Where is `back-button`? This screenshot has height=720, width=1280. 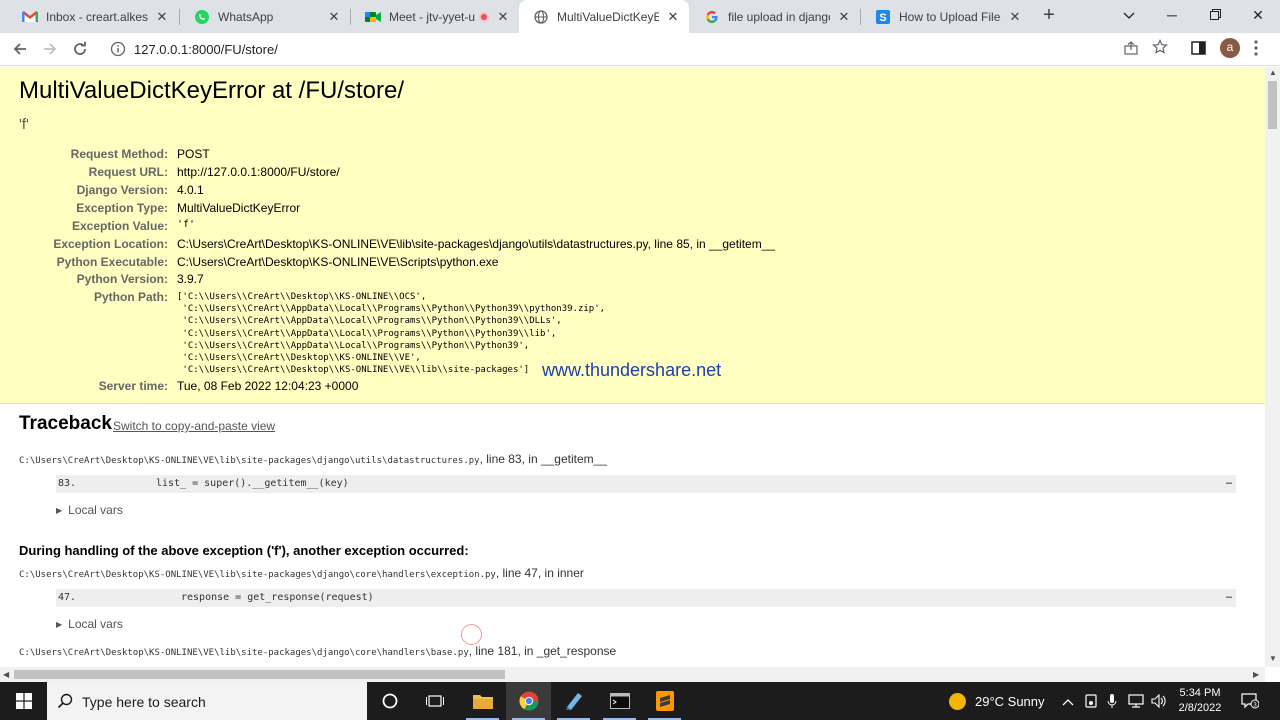
back-button is located at coordinates (20, 49).